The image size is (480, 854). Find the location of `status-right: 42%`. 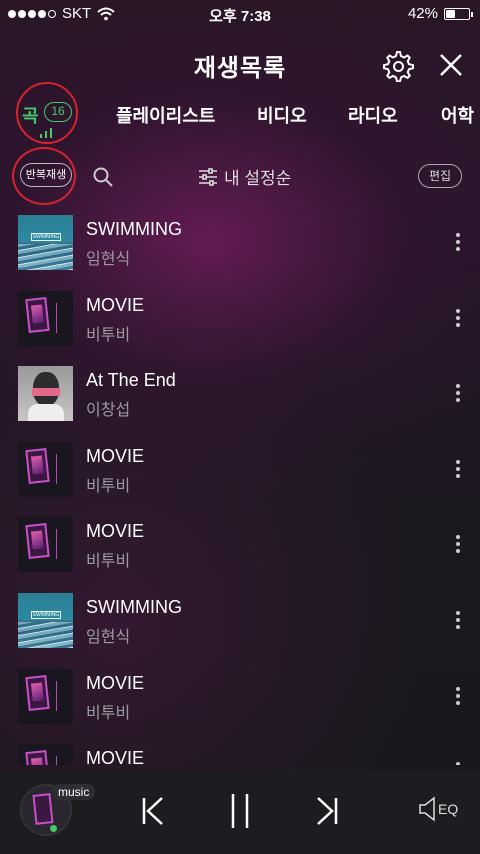

status-right: 42% is located at coordinates (440, 13).